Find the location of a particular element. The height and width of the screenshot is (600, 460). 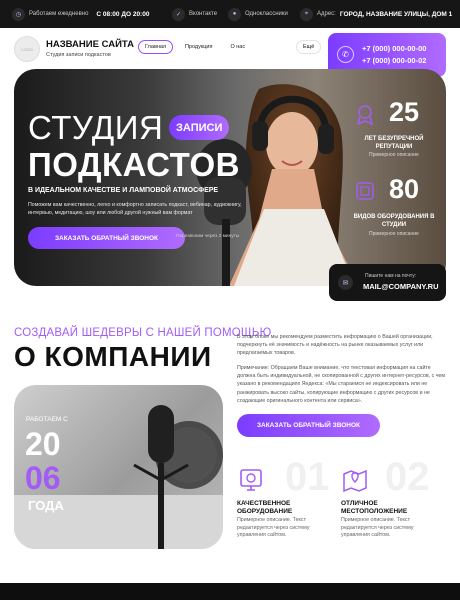

about-callback-button: ЗАКАЗАТЬ ОБРАТНЫЙ ЗВОНОК is located at coordinates (308, 425).